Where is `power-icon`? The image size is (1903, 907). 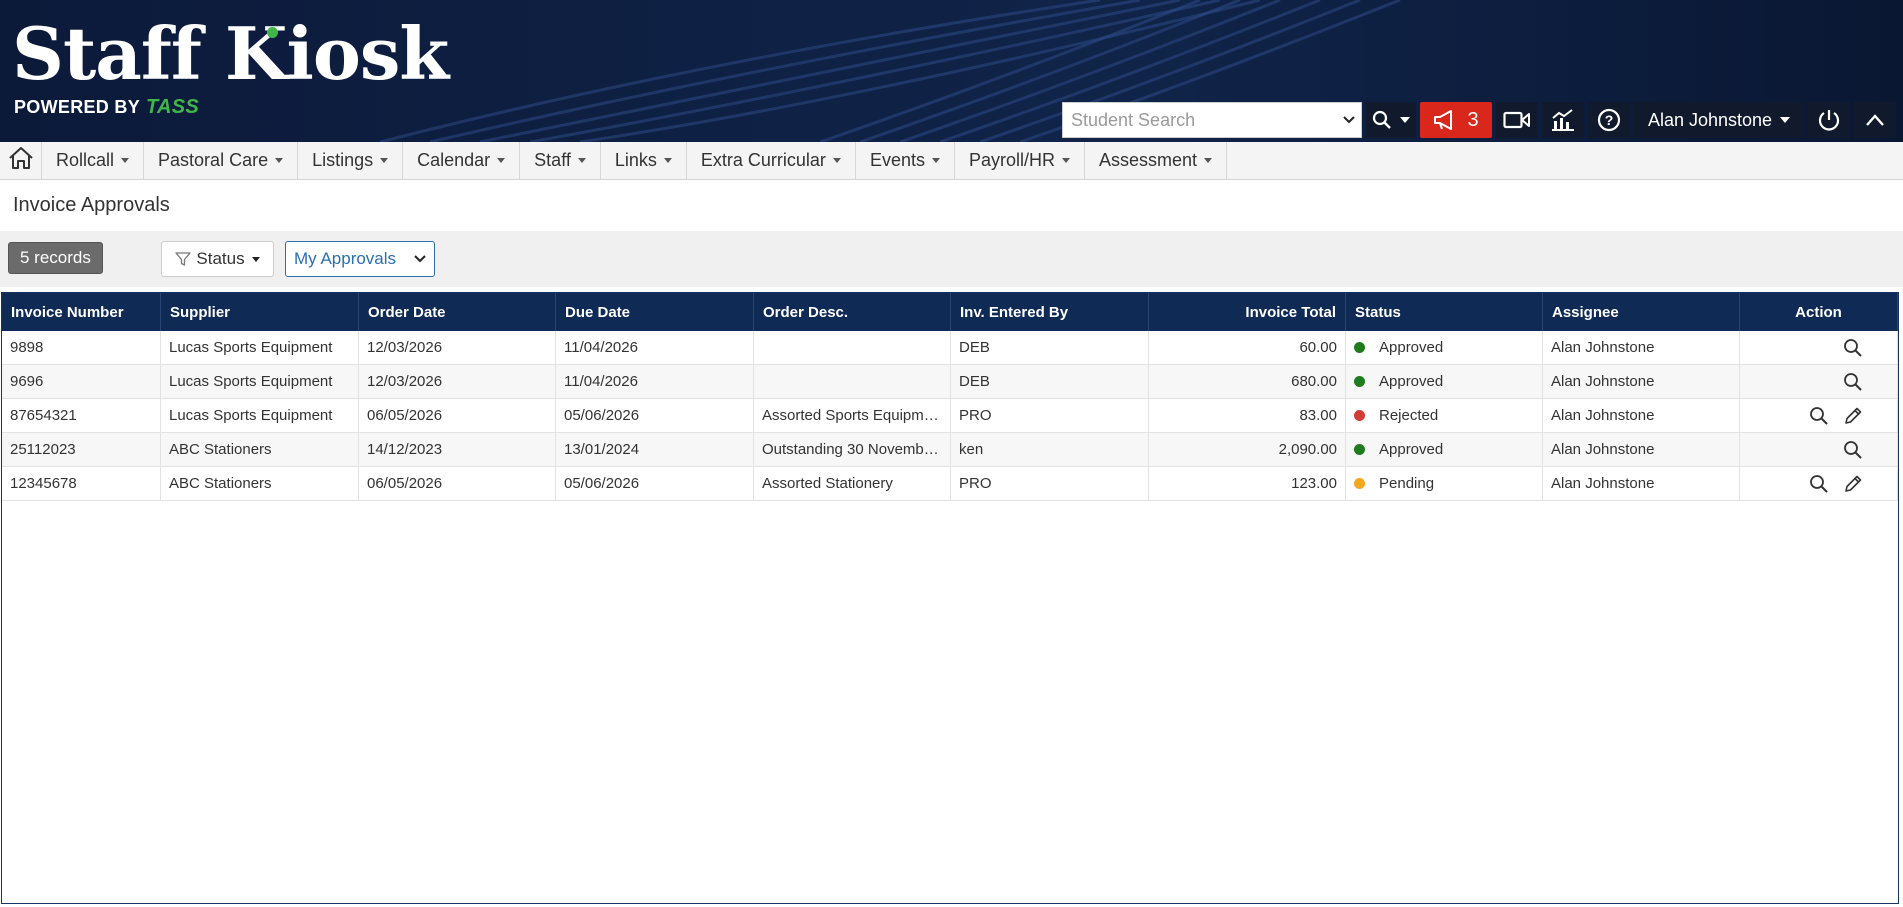
power-icon is located at coordinates (1829, 120).